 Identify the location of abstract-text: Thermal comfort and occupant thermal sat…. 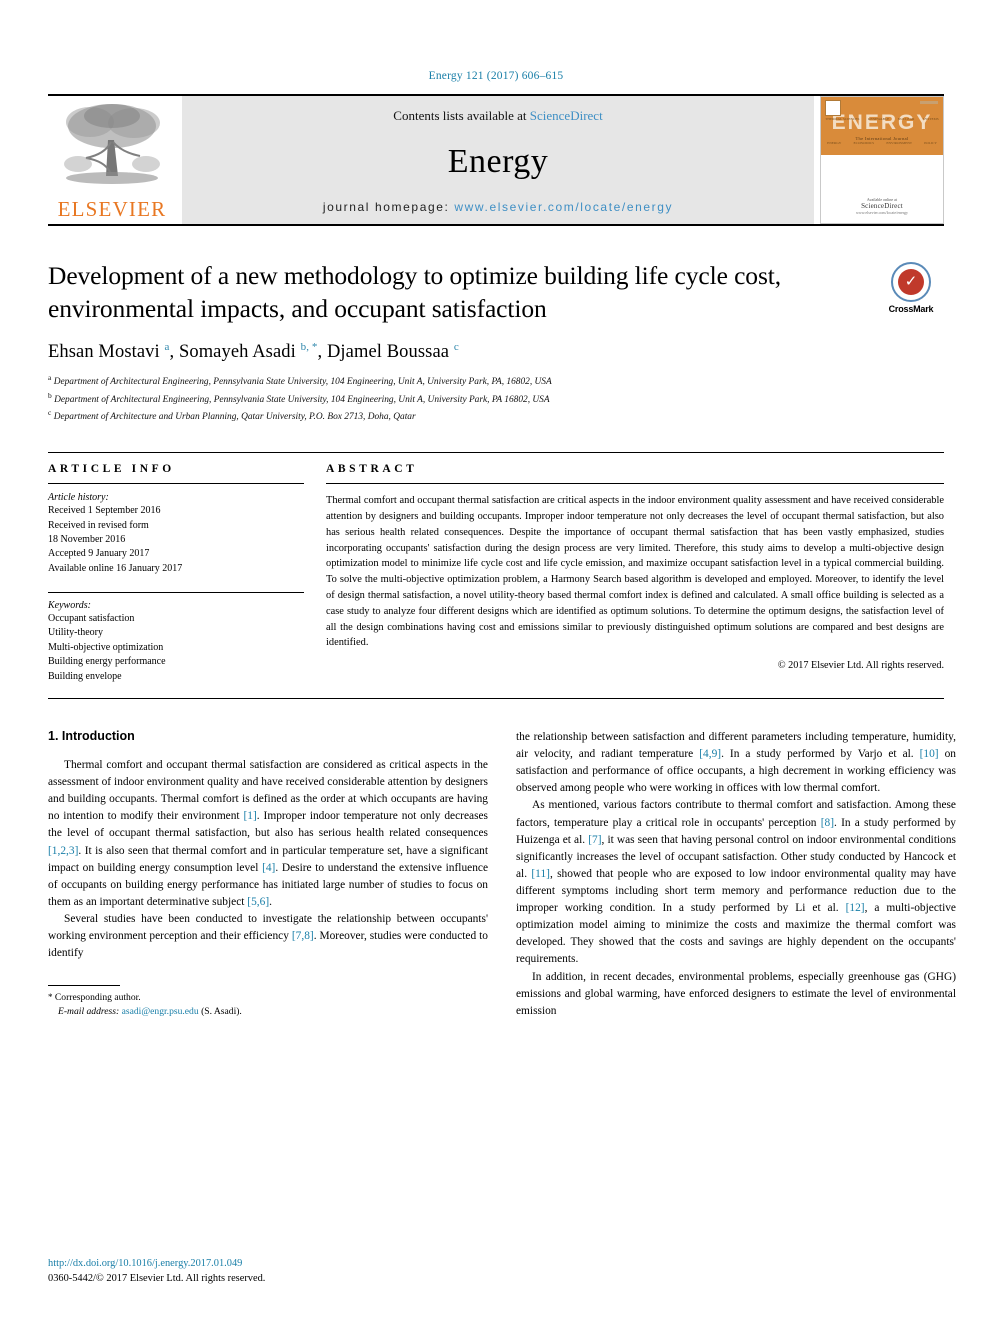
(635, 572).